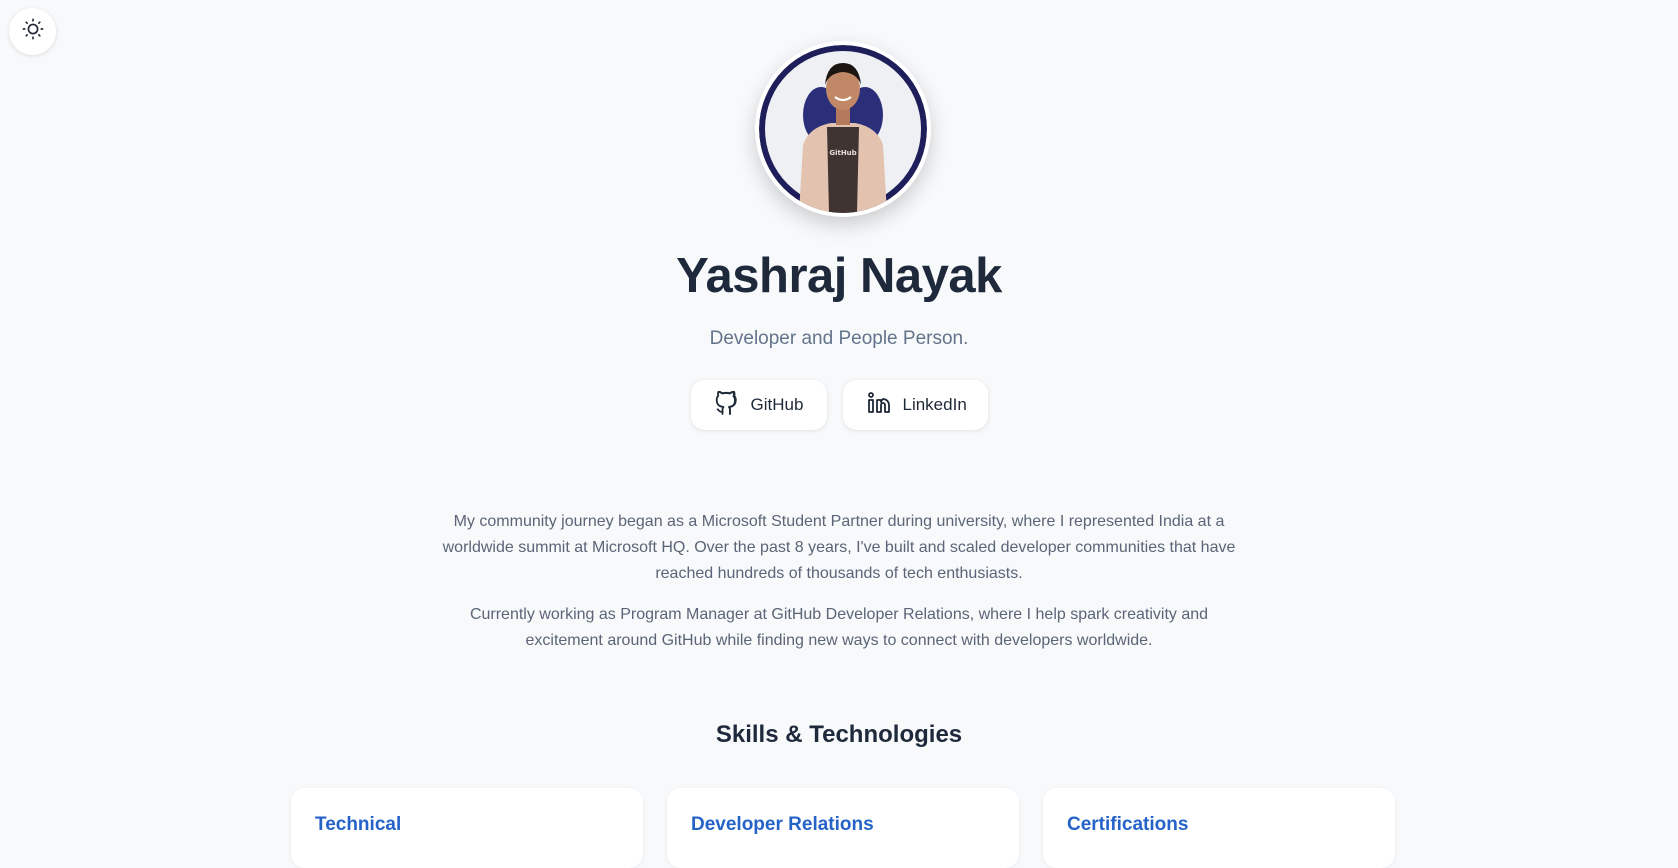  I want to click on linkedin-button: LinkedIn, so click(915, 405).